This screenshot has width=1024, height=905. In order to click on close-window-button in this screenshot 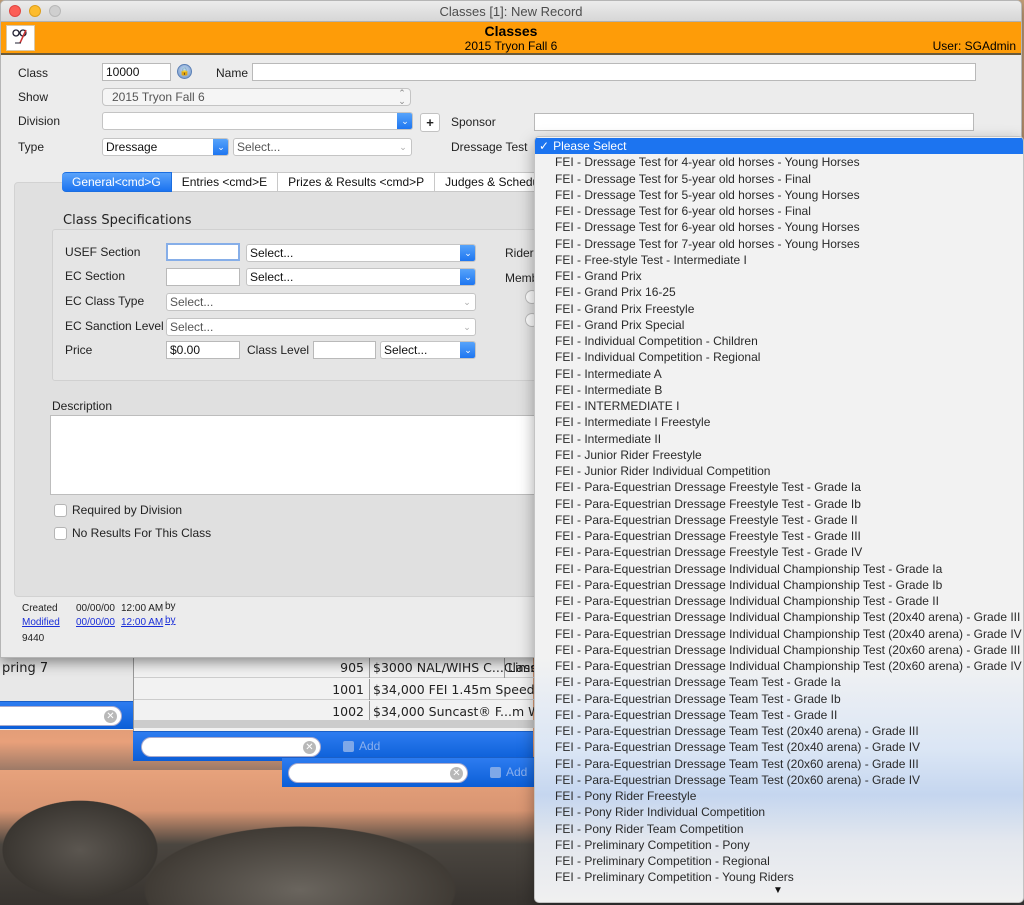, I will do `click(15, 11)`.